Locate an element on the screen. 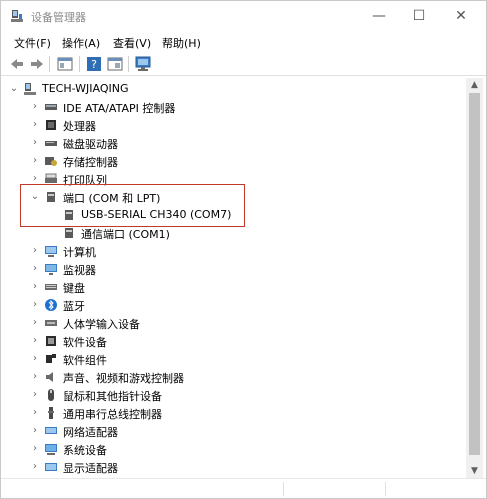  tree-category-row: › 键盘 is located at coordinates (232, 287).